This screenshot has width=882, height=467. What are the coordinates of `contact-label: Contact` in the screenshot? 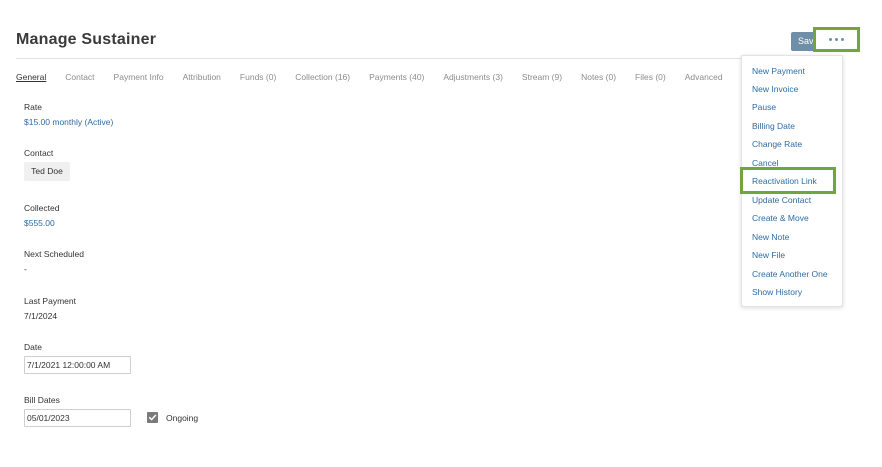 It's located at (39, 153).